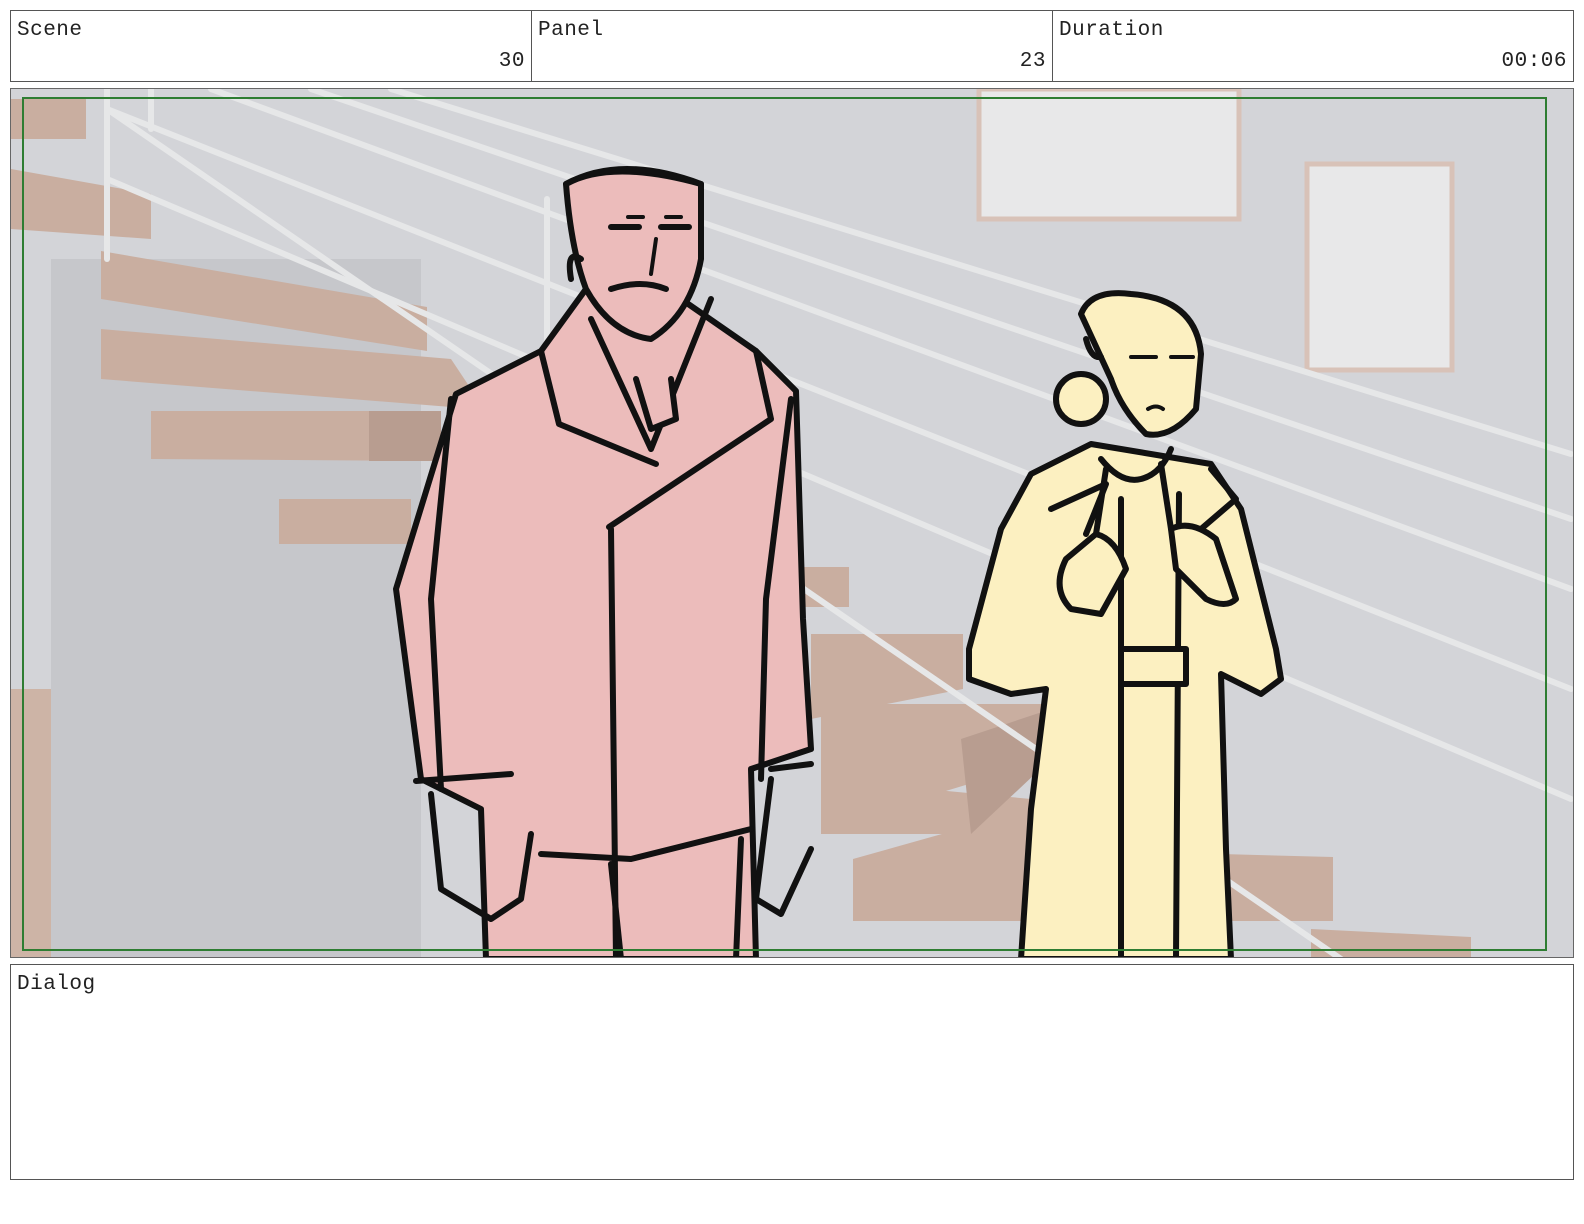  What do you see at coordinates (511, 61) in the screenshot?
I see `scene-number: 30` at bounding box center [511, 61].